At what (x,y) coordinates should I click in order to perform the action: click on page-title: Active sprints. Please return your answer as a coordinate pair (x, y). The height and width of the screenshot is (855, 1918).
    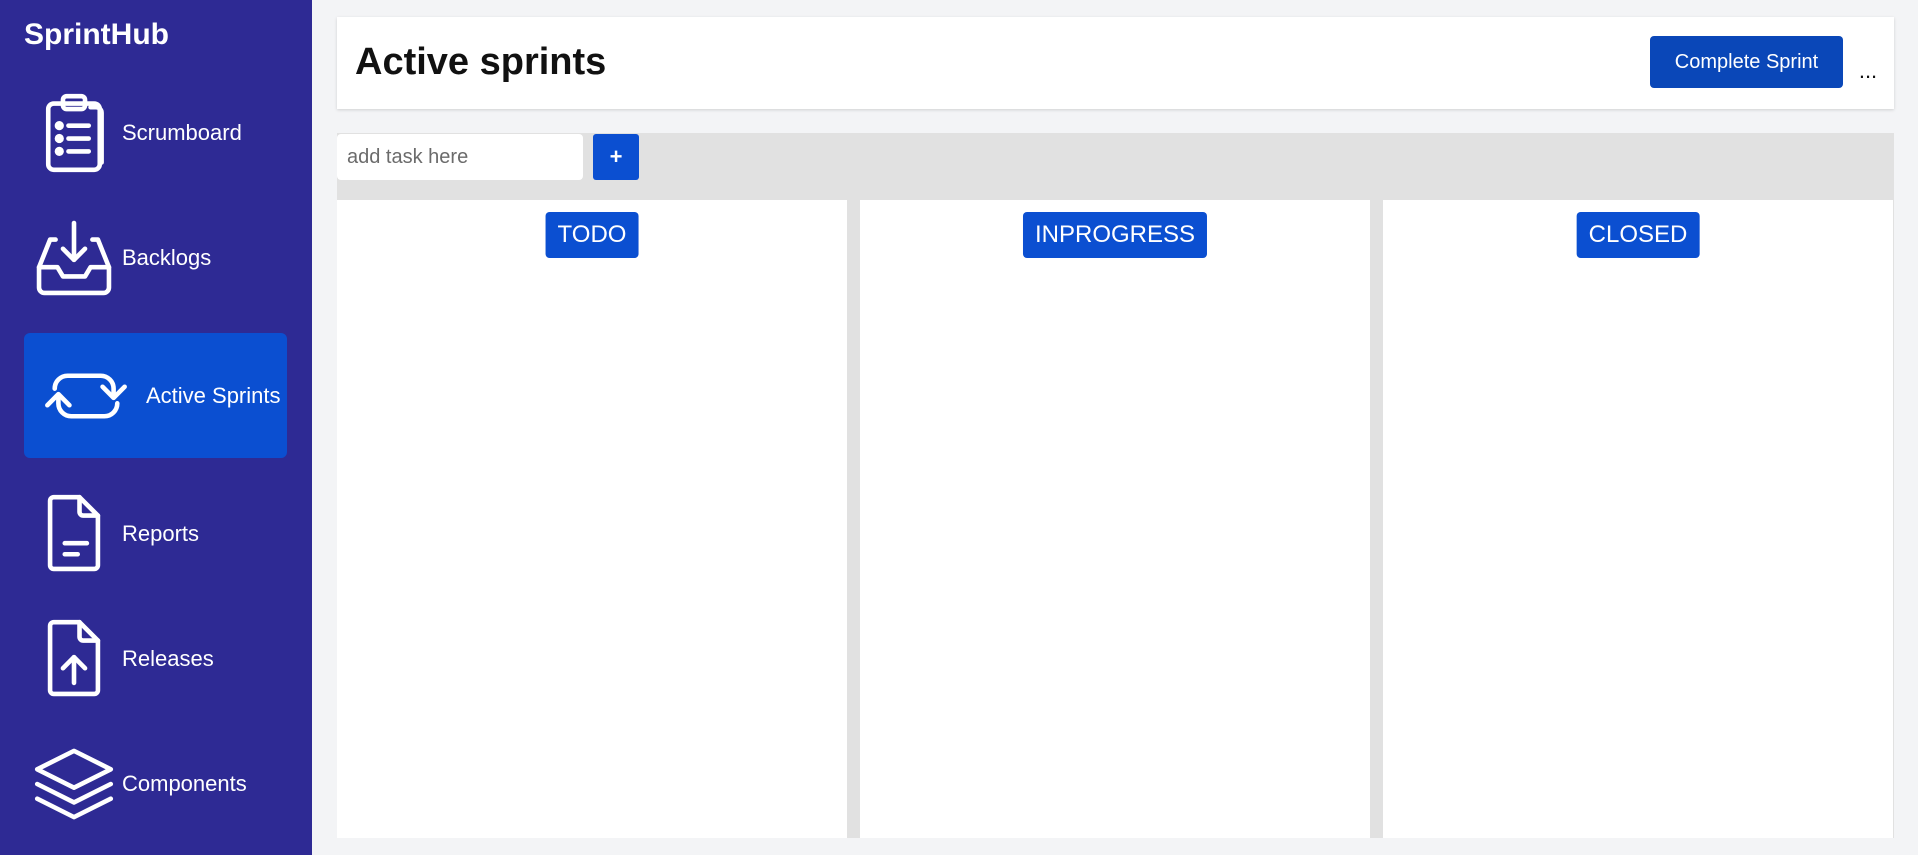
    Looking at the image, I should click on (481, 62).